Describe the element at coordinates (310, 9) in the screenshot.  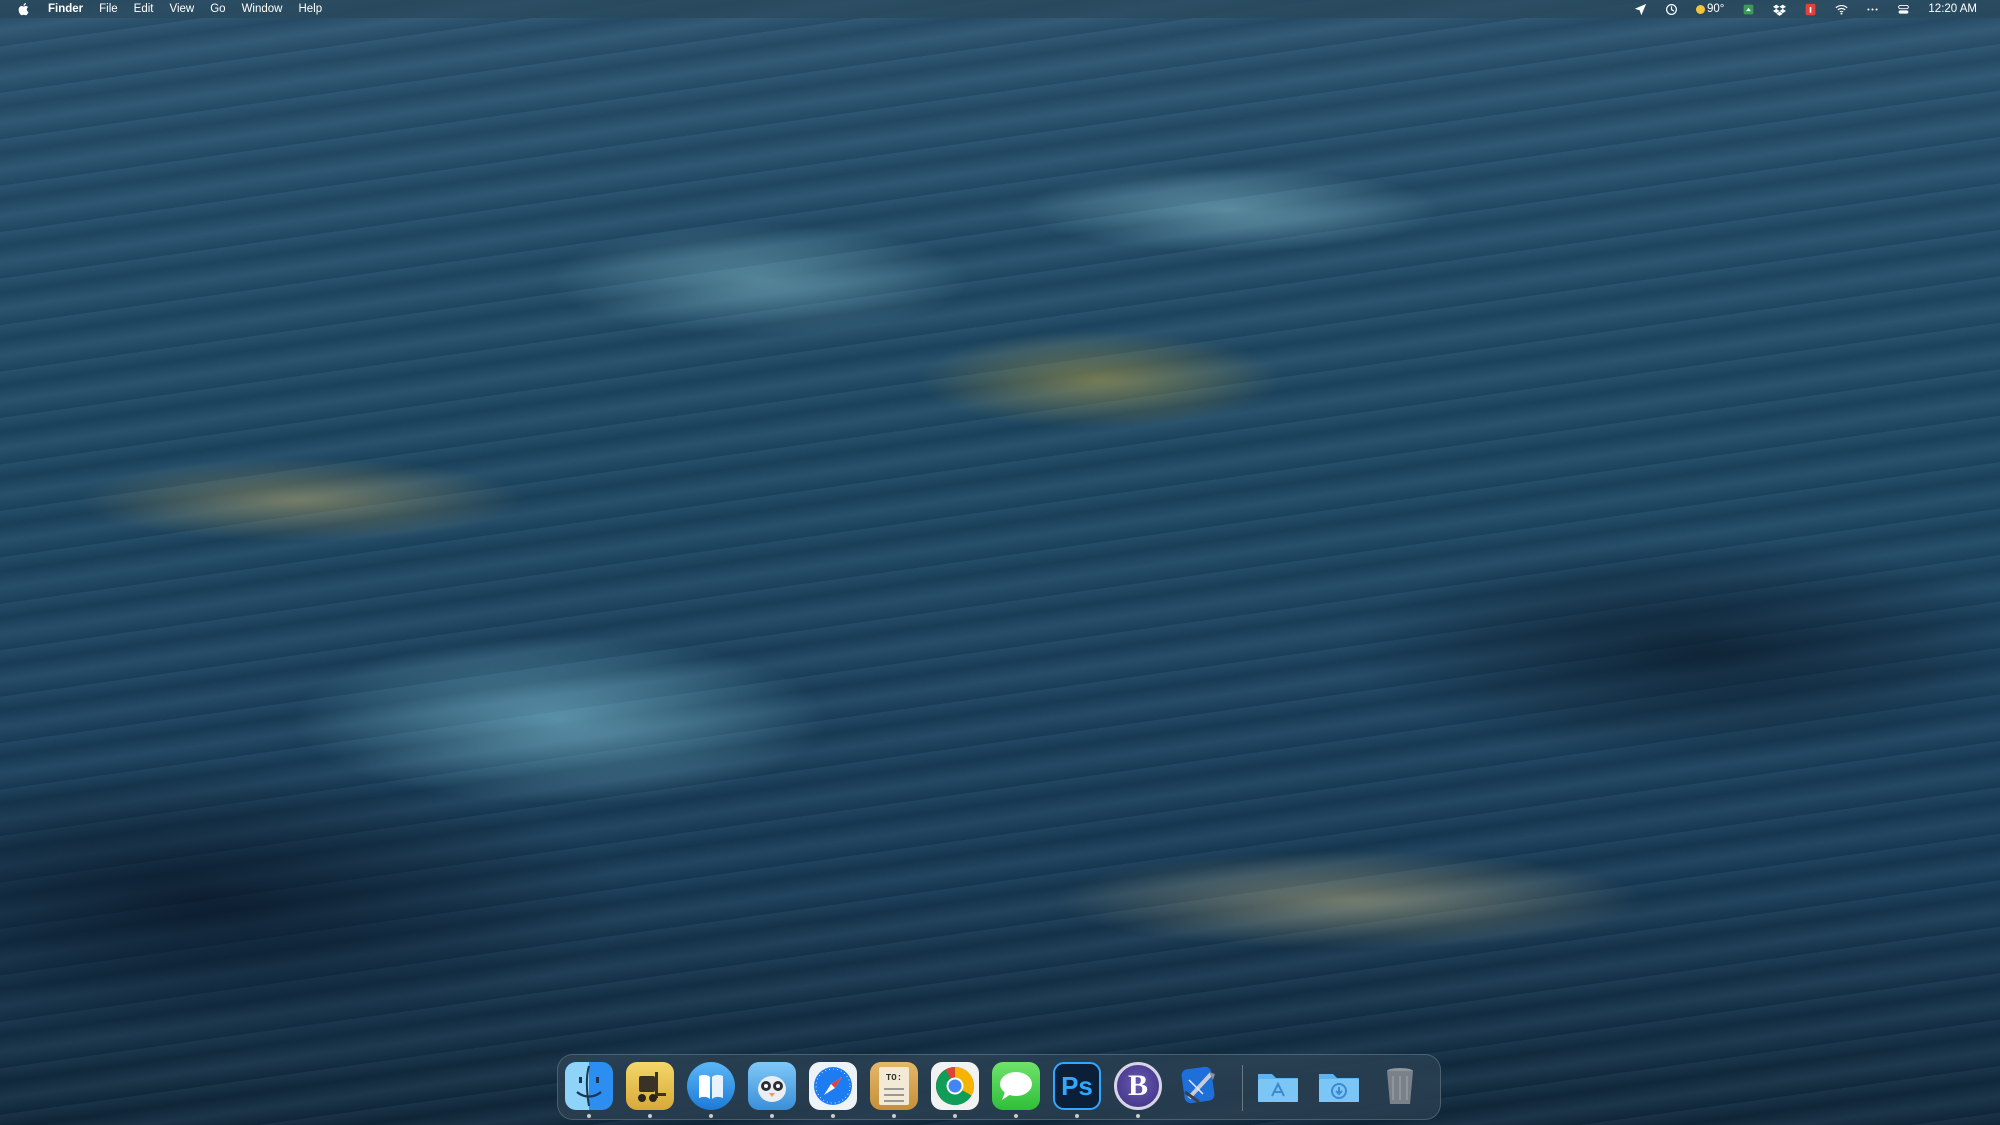
I see `menu-help: Help` at that location.